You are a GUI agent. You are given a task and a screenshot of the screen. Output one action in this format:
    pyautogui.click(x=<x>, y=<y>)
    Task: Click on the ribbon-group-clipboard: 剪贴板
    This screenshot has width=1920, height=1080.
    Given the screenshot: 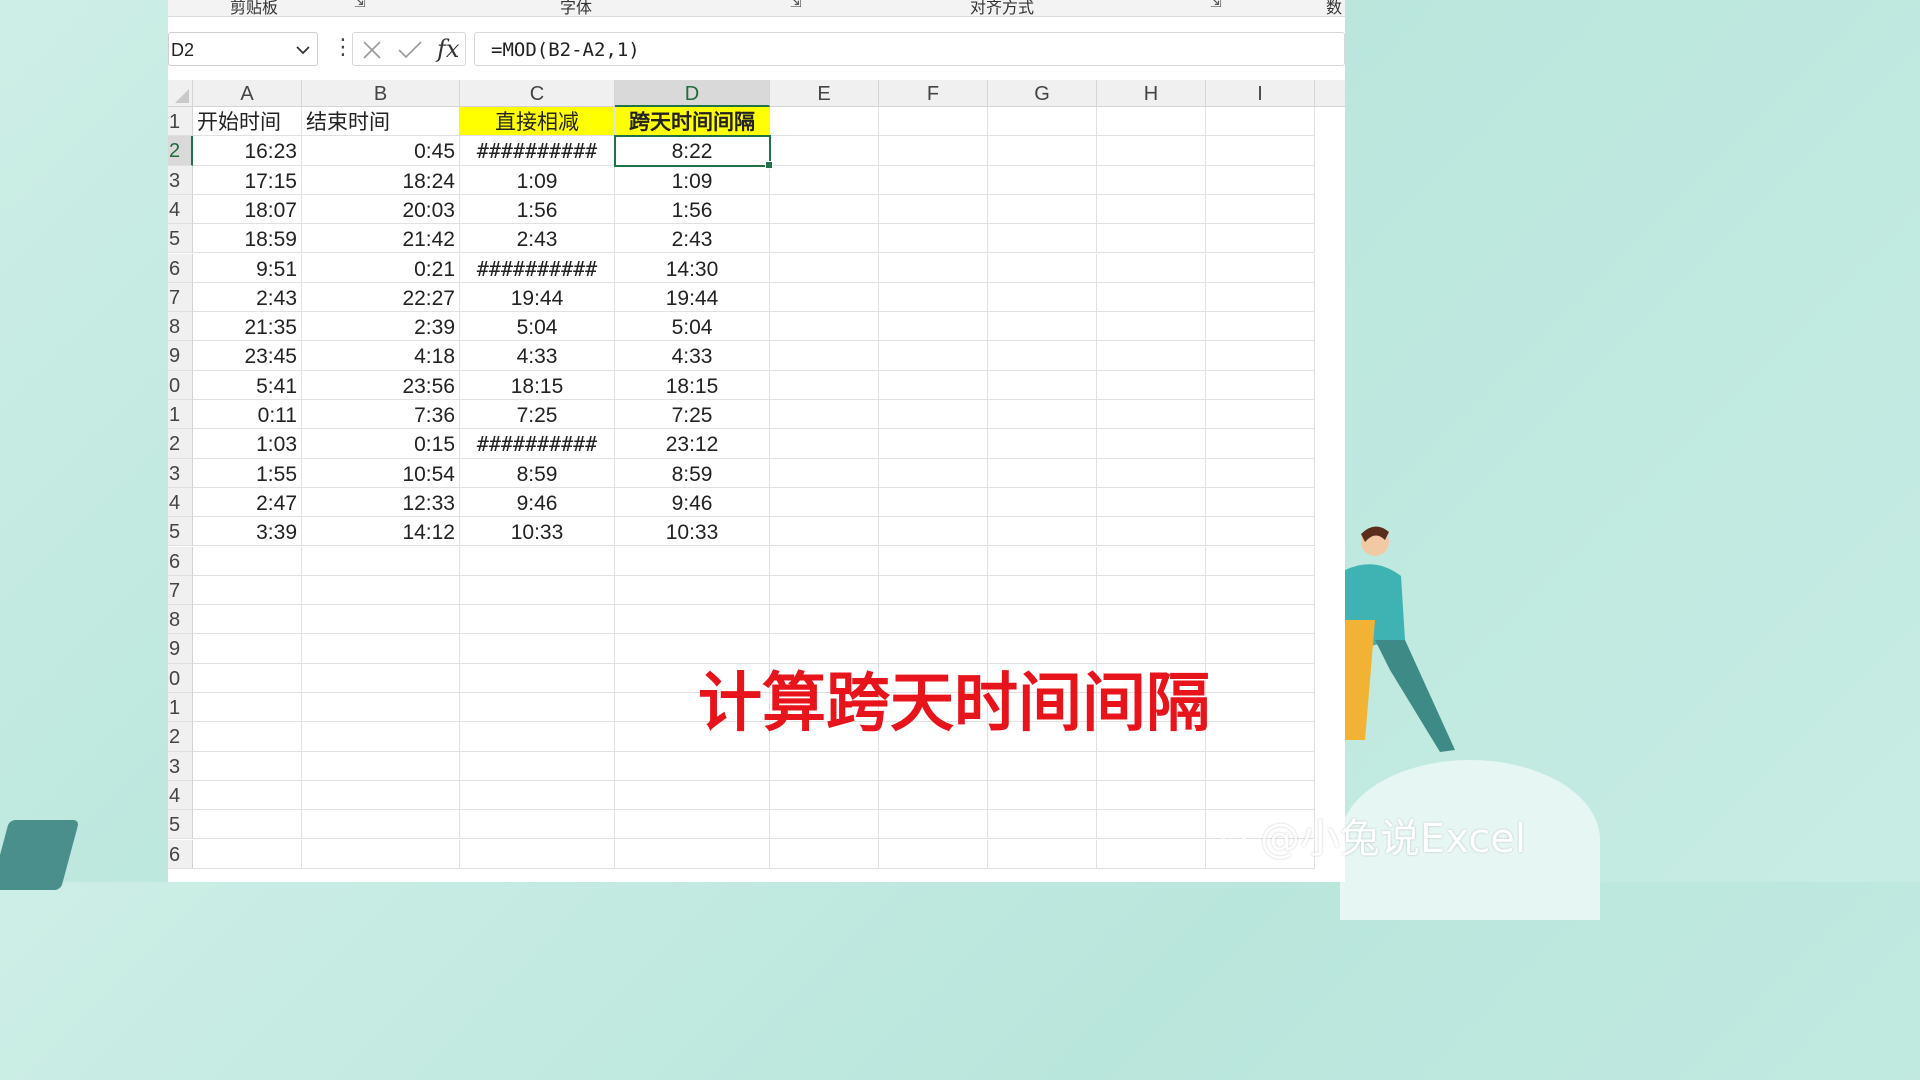 What is the action you would take?
    pyautogui.click(x=254, y=9)
    